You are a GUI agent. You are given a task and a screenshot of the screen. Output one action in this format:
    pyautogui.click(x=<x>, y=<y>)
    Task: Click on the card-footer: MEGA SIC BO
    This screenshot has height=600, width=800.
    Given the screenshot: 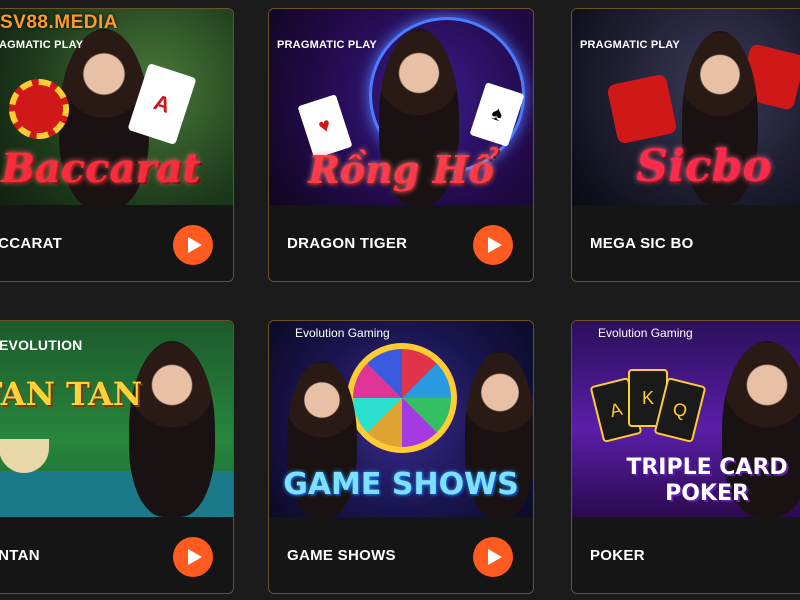 What is the action you would take?
    pyautogui.click(x=686, y=243)
    